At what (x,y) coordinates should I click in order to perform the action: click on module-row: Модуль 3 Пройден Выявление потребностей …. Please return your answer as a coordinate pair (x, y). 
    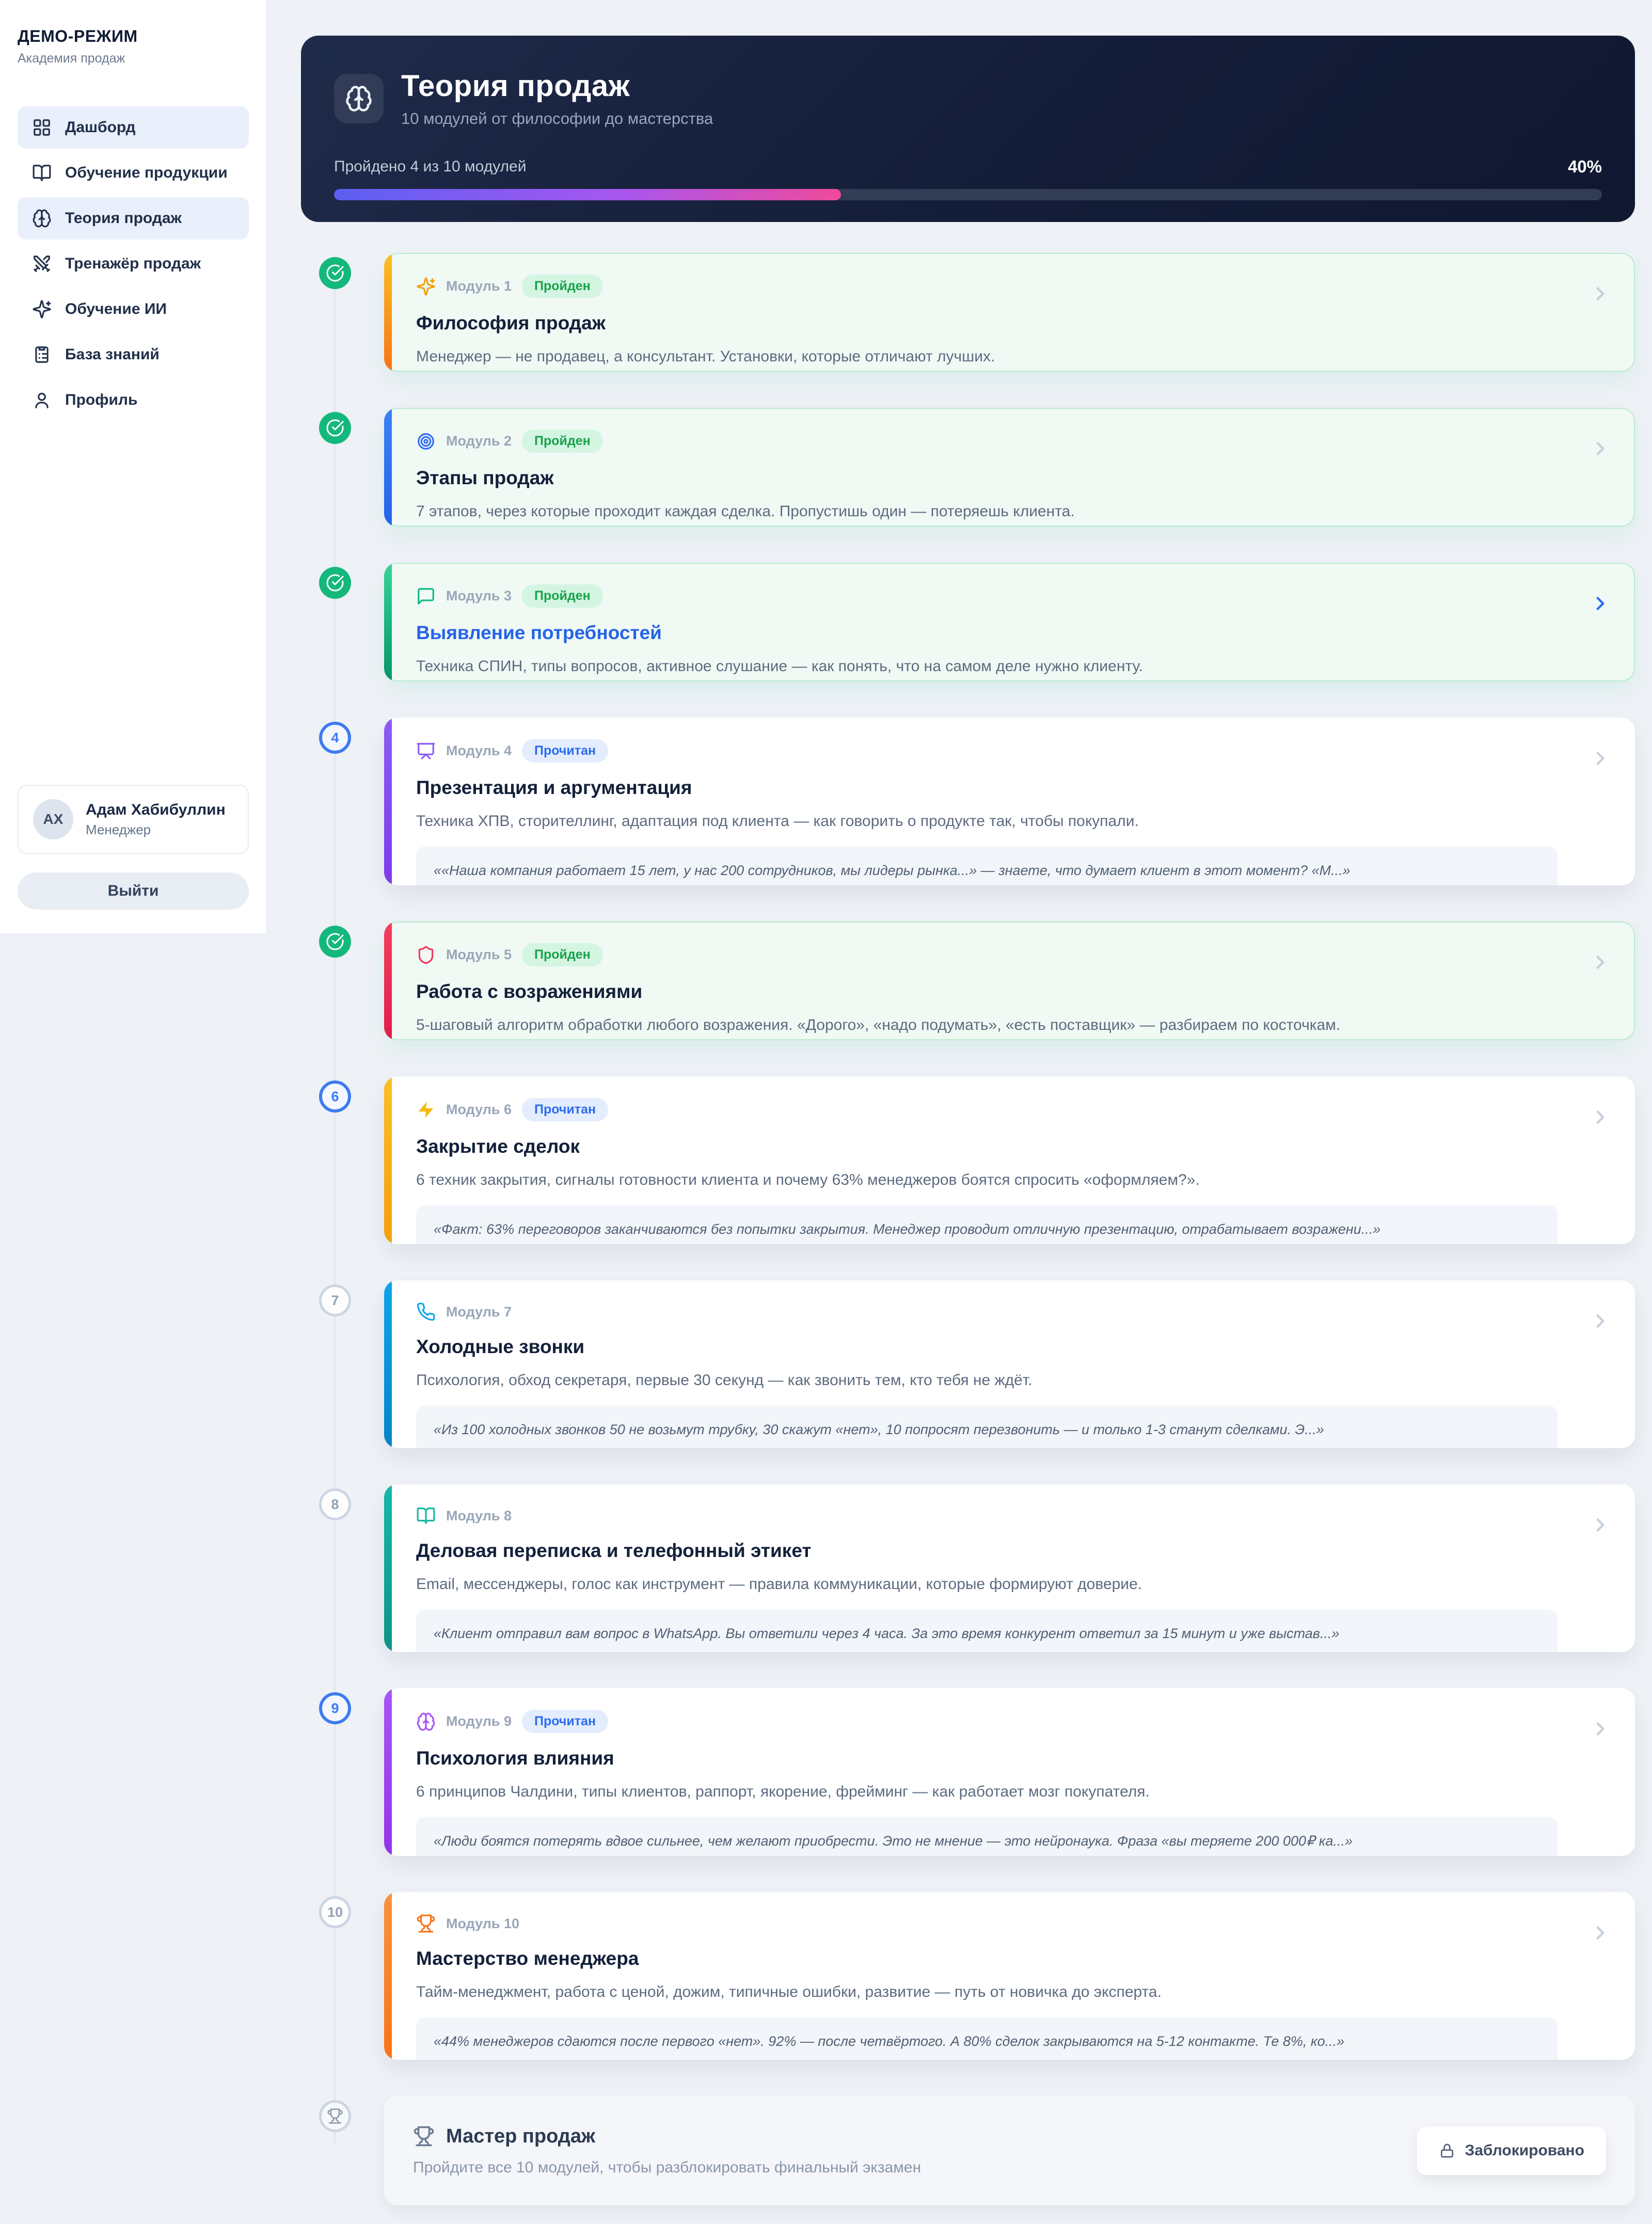
    Looking at the image, I should click on (968, 622).